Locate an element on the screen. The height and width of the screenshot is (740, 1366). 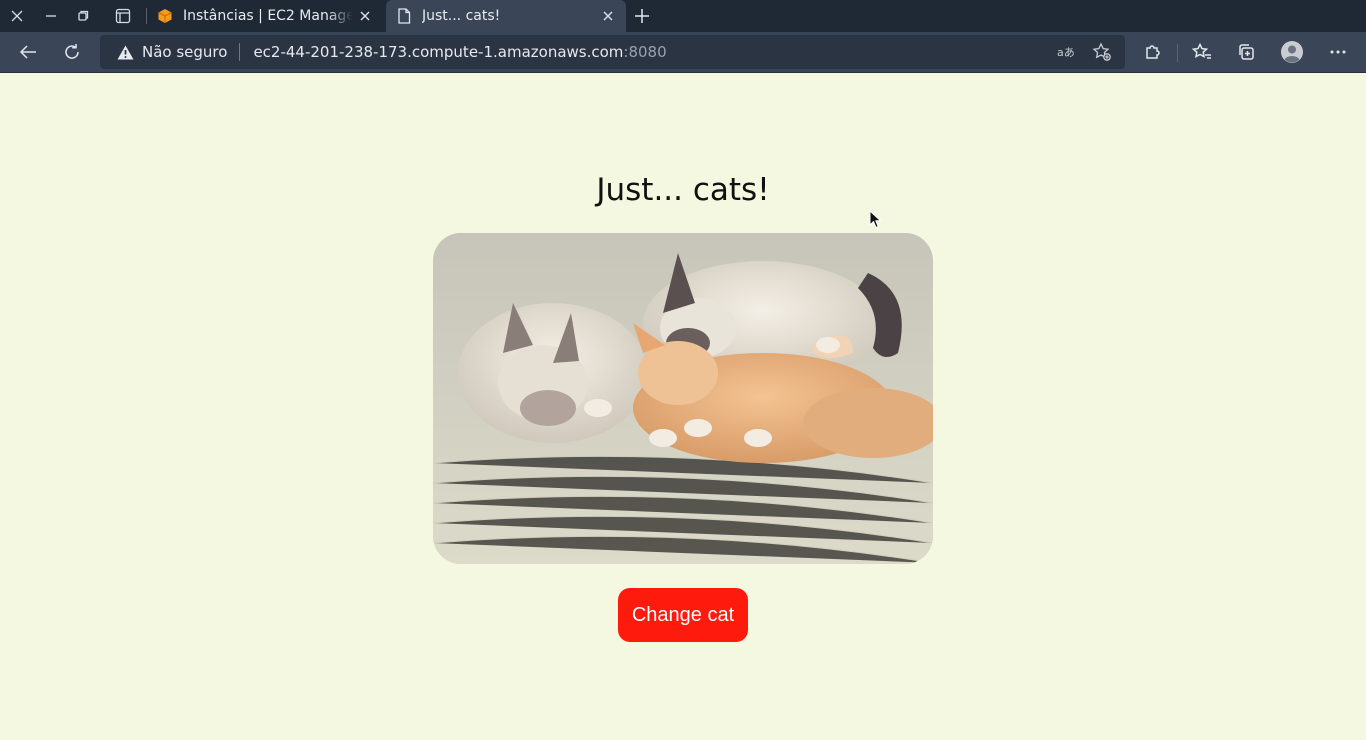
aws-box-icon is located at coordinates (165, 16).